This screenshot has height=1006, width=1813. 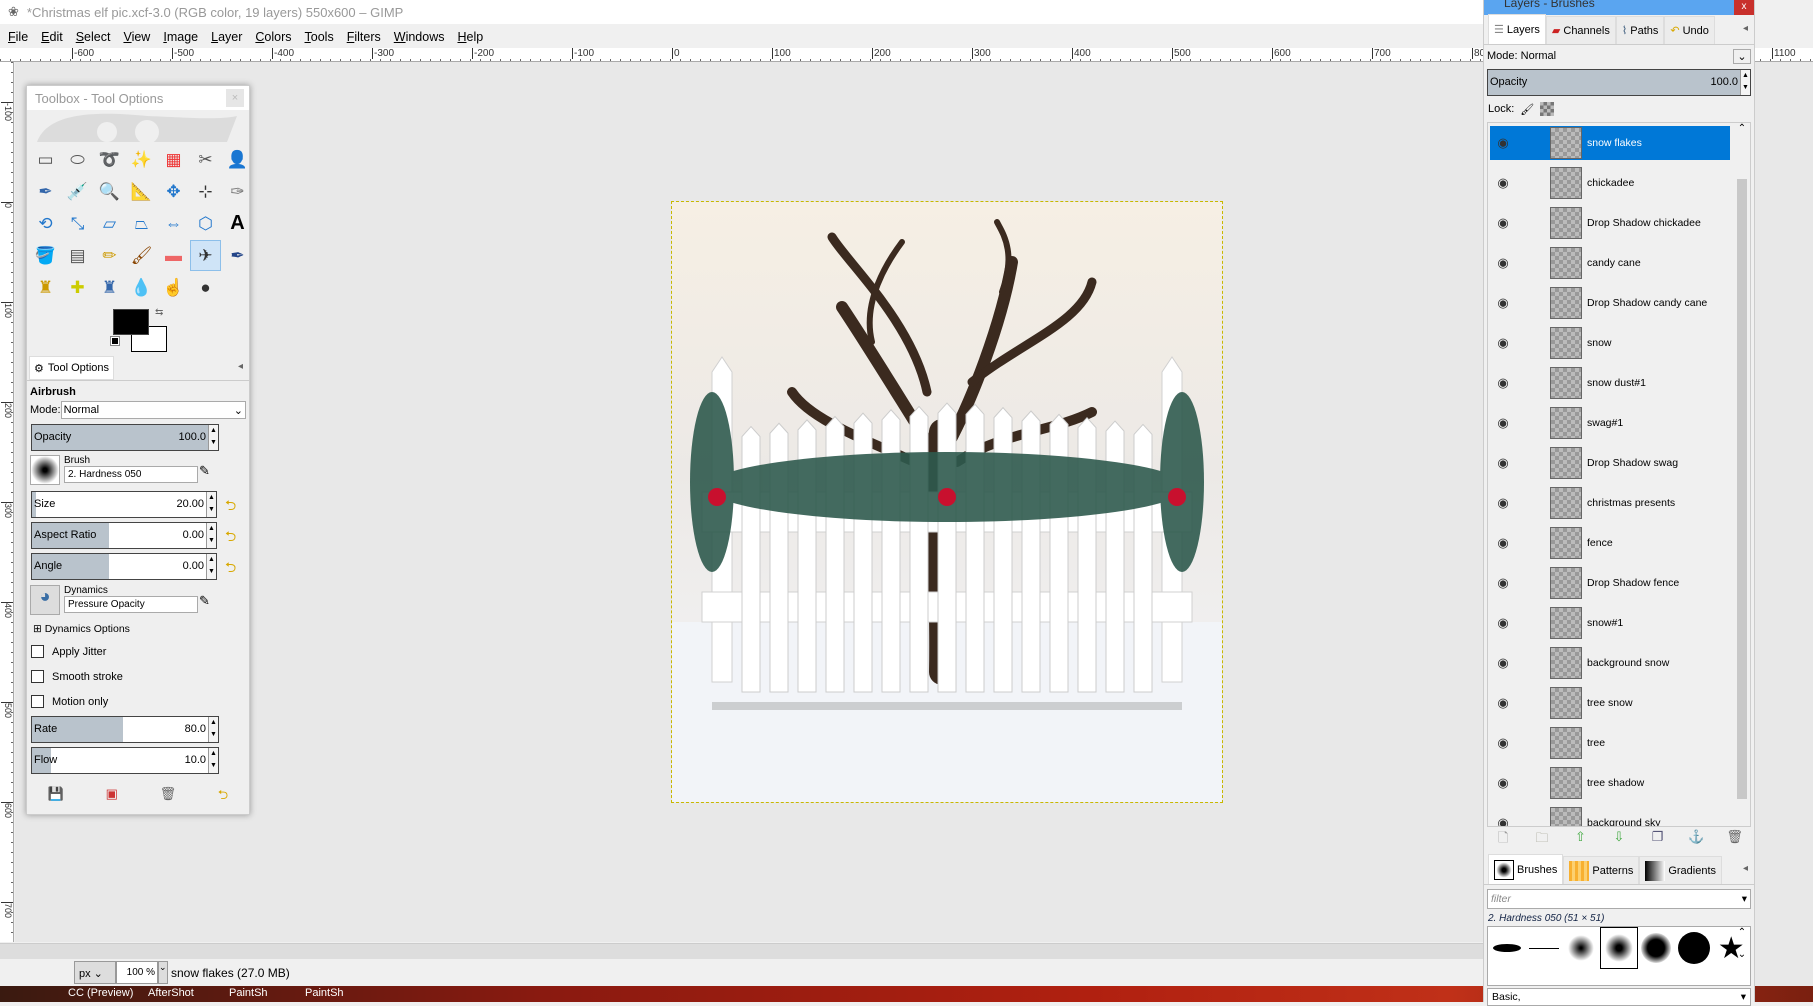 What do you see at coordinates (77, 287) in the screenshot?
I see `heal-tool: ✚` at bounding box center [77, 287].